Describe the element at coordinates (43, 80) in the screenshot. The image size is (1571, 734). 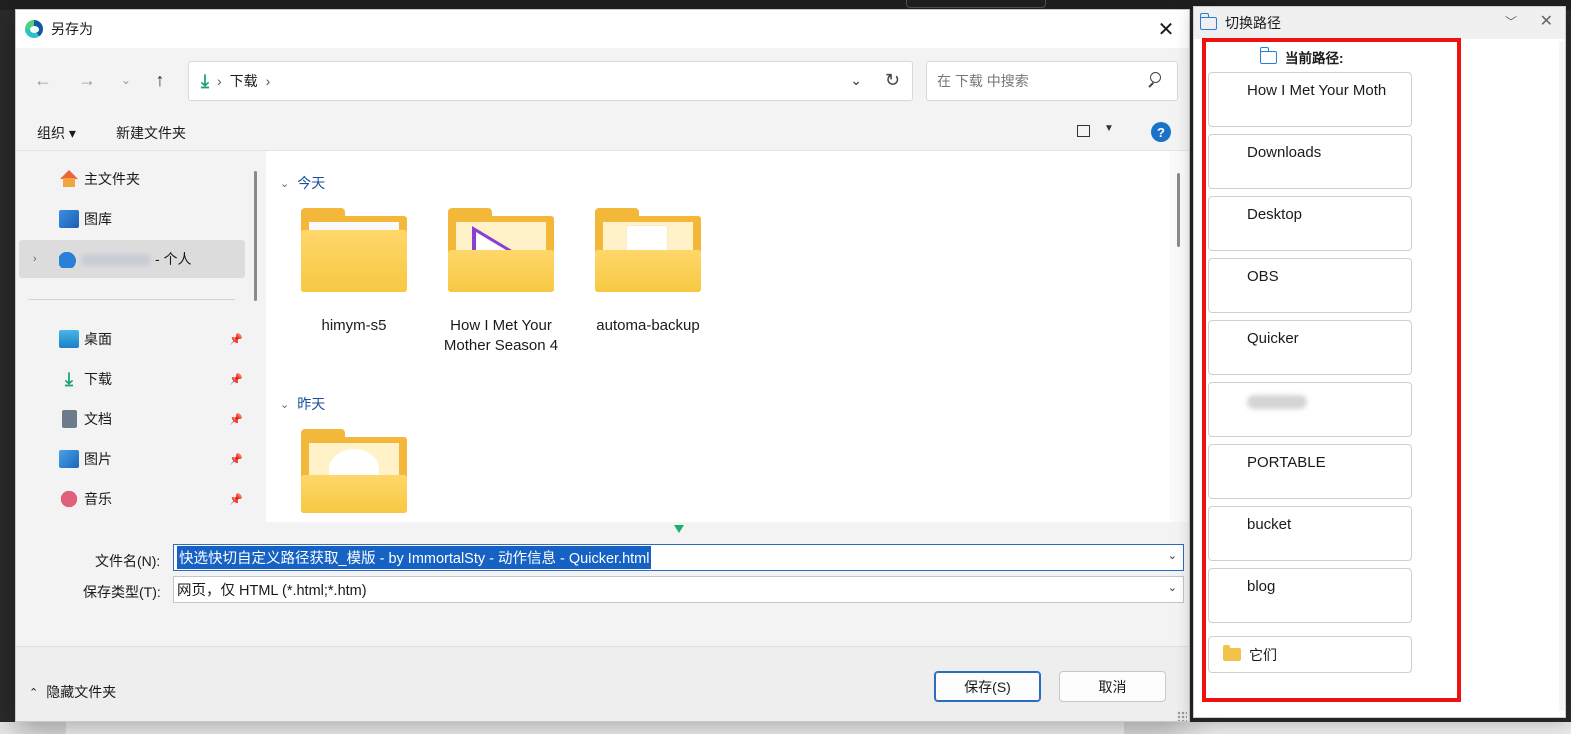
I see `back-arrow-icon: ←` at that location.